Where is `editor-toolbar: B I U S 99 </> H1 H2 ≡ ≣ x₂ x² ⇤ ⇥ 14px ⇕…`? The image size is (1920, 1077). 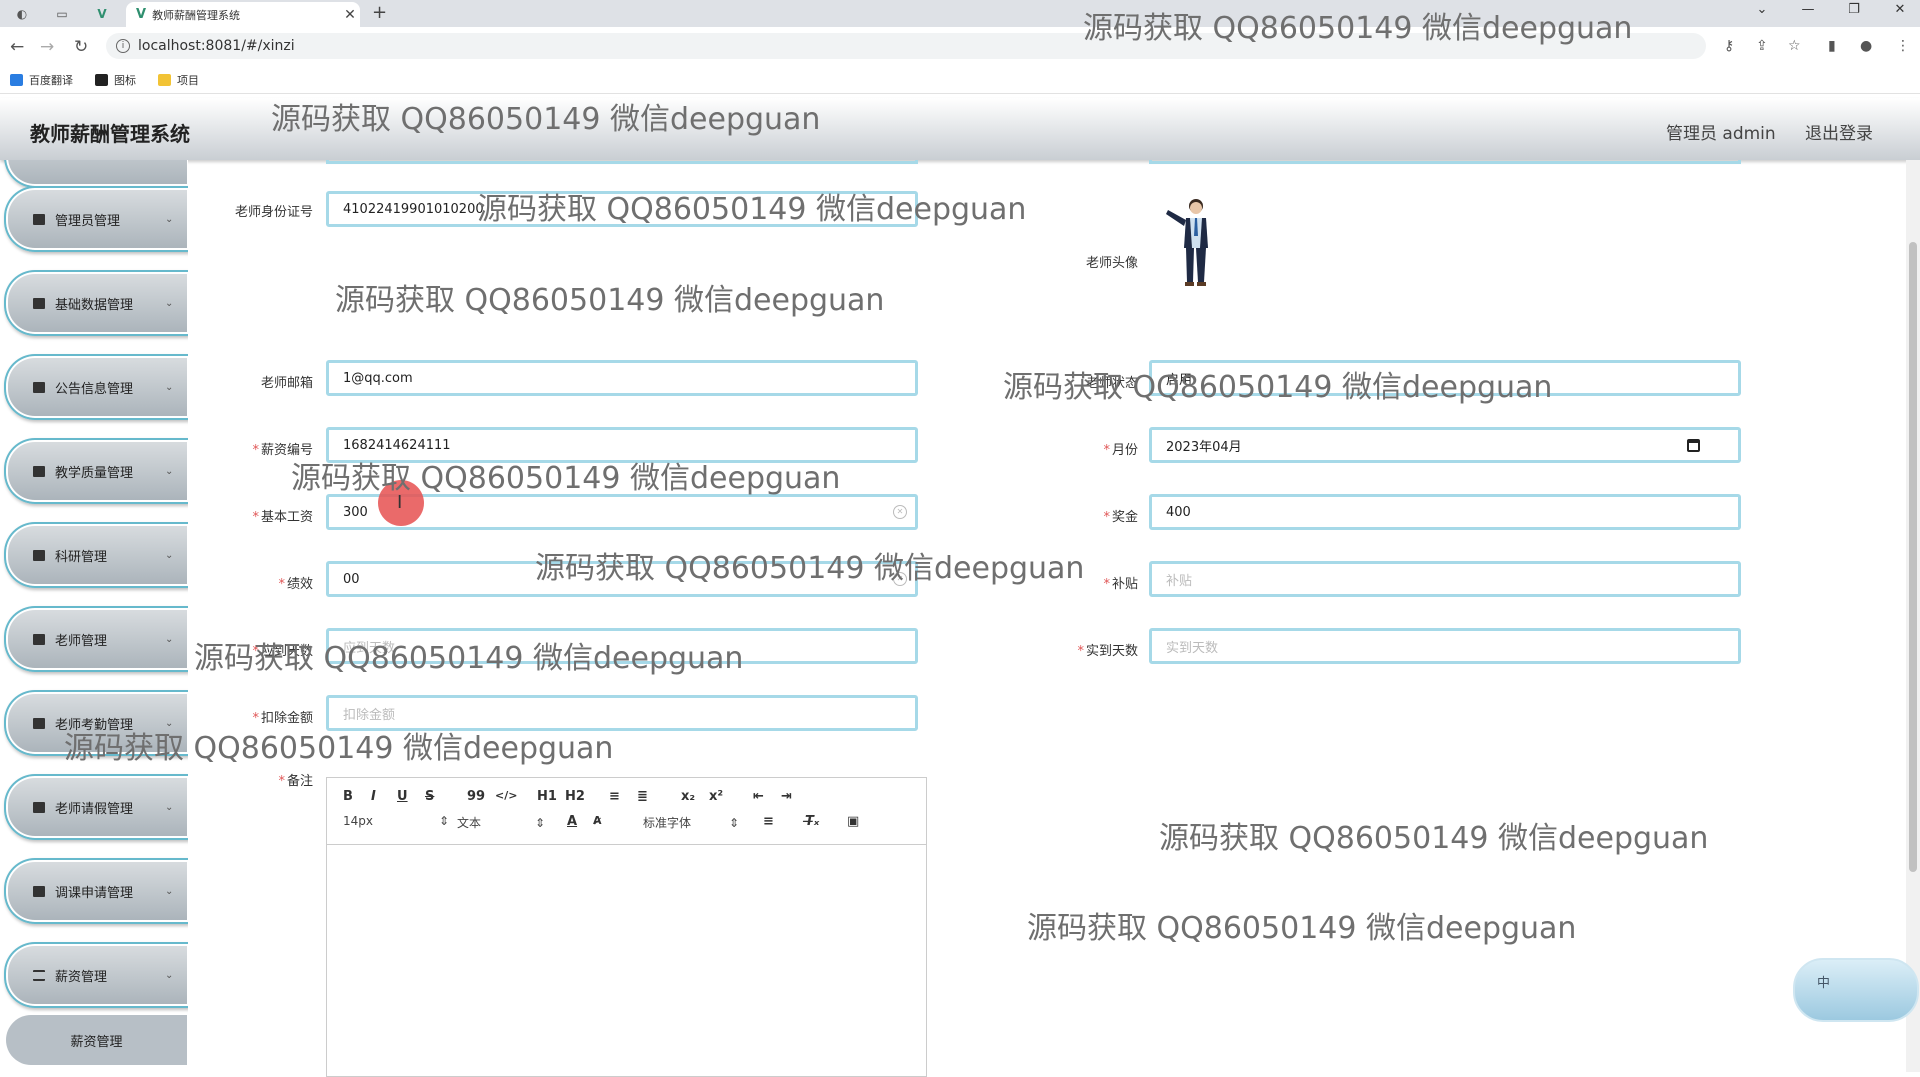
editor-toolbar: B I U S 99 </> H1 H2 ≡ ≣ x₂ x² ⇤ ⇥ 14px ⇕… is located at coordinates (626, 811).